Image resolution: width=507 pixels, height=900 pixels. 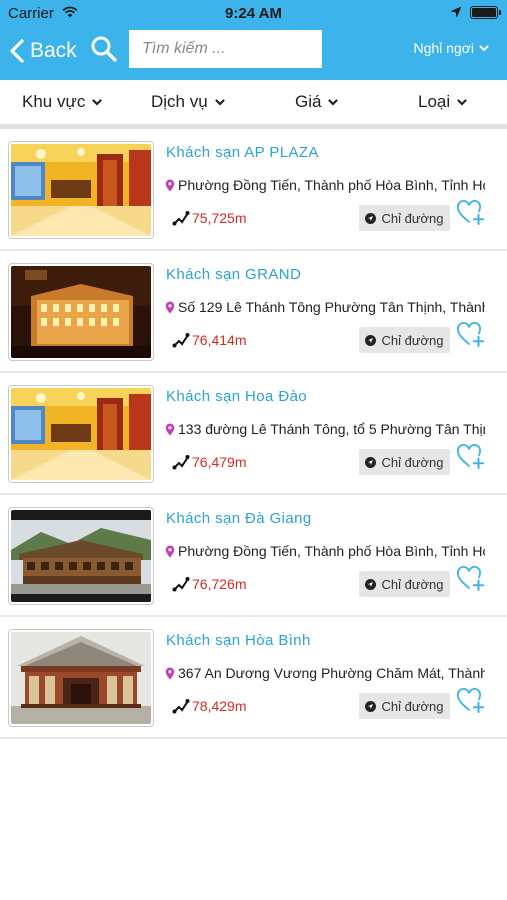 What do you see at coordinates (219, 584) in the screenshot?
I see `distance-text: 76,726m` at bounding box center [219, 584].